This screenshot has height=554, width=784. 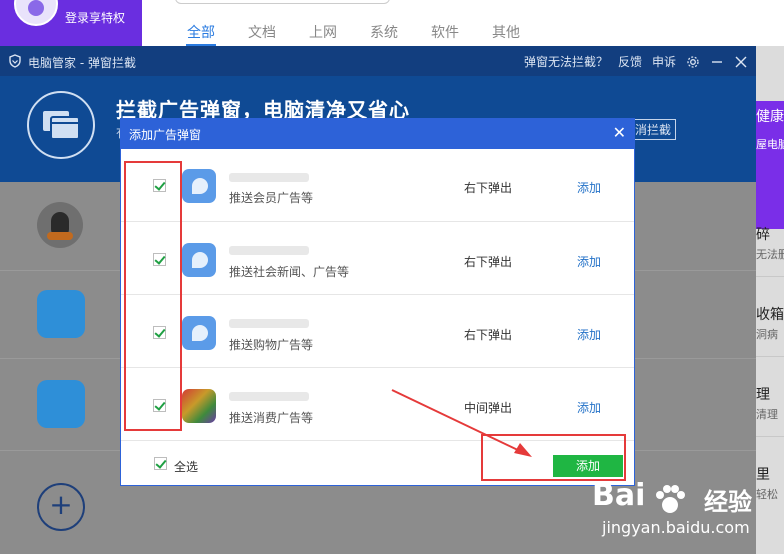 What do you see at coordinates (377, 185) in the screenshot?
I see `popup-item-row: 推送会员广告等 右下弹出 添加` at bounding box center [377, 185].